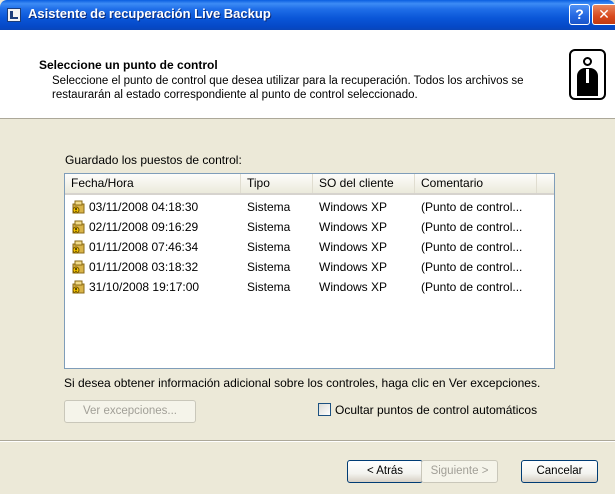 Image resolution: width=615 pixels, height=494 pixels. I want to click on hide-auto-label: Ocultar puntos de control automáticos, so click(436, 410).